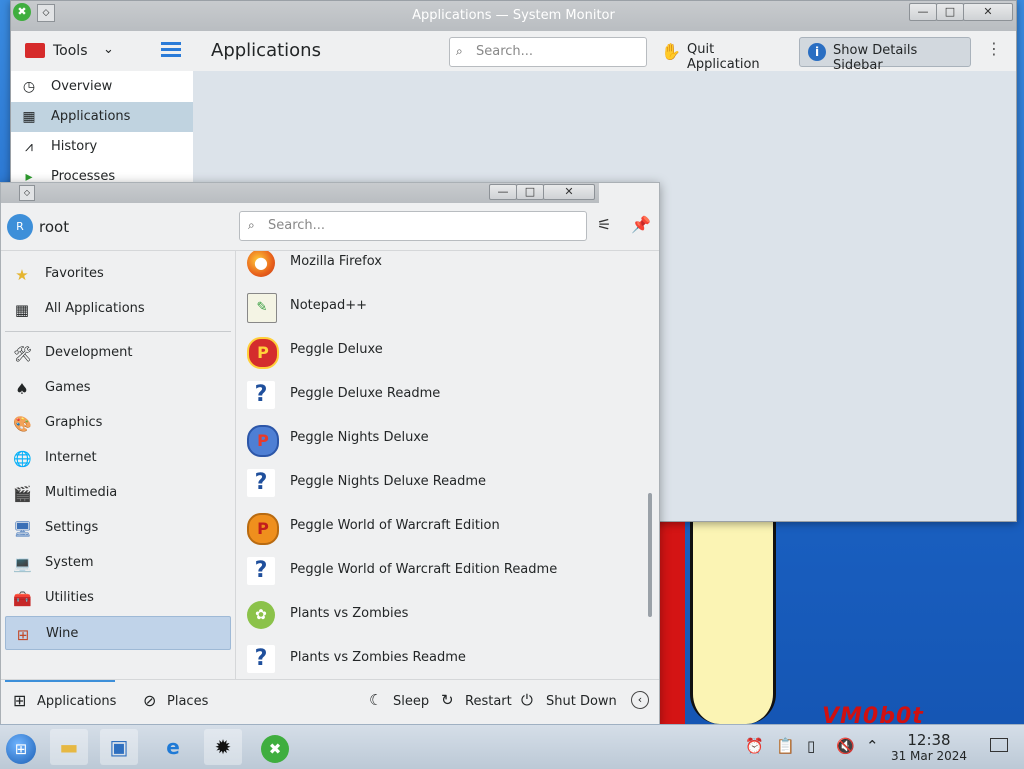 This screenshot has height=769, width=1024. I want to click on chevron-up-icon: ⌃, so click(872, 746).